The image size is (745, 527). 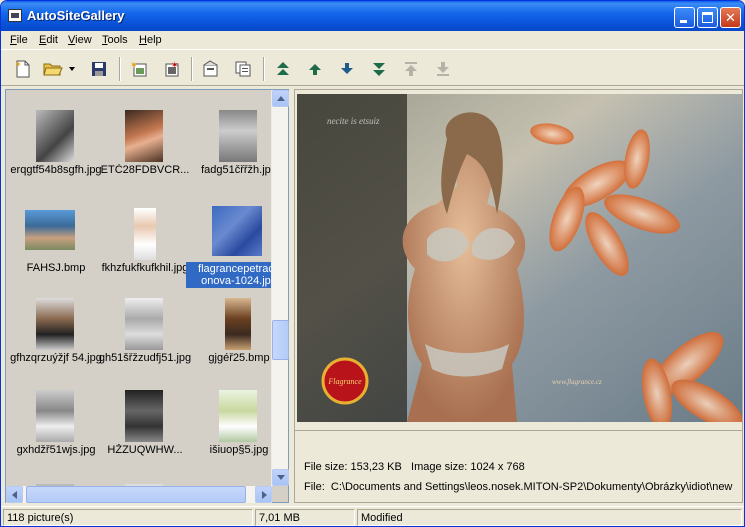 What do you see at coordinates (344, 381) in the screenshot?
I see `preview-badge-text: Flagrance` at bounding box center [344, 381].